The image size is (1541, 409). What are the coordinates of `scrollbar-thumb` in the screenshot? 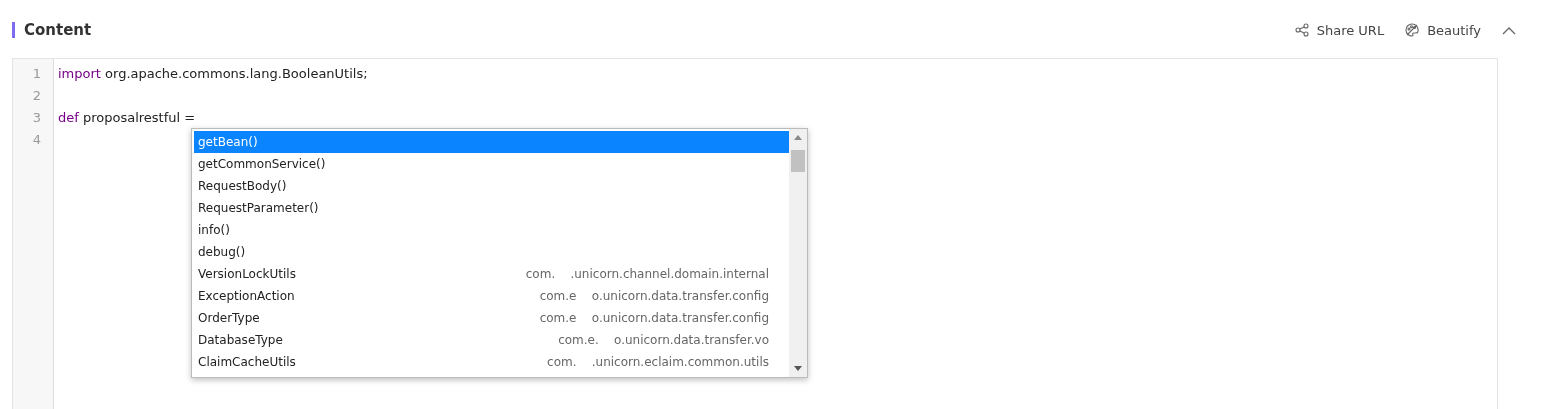 It's located at (798, 161).